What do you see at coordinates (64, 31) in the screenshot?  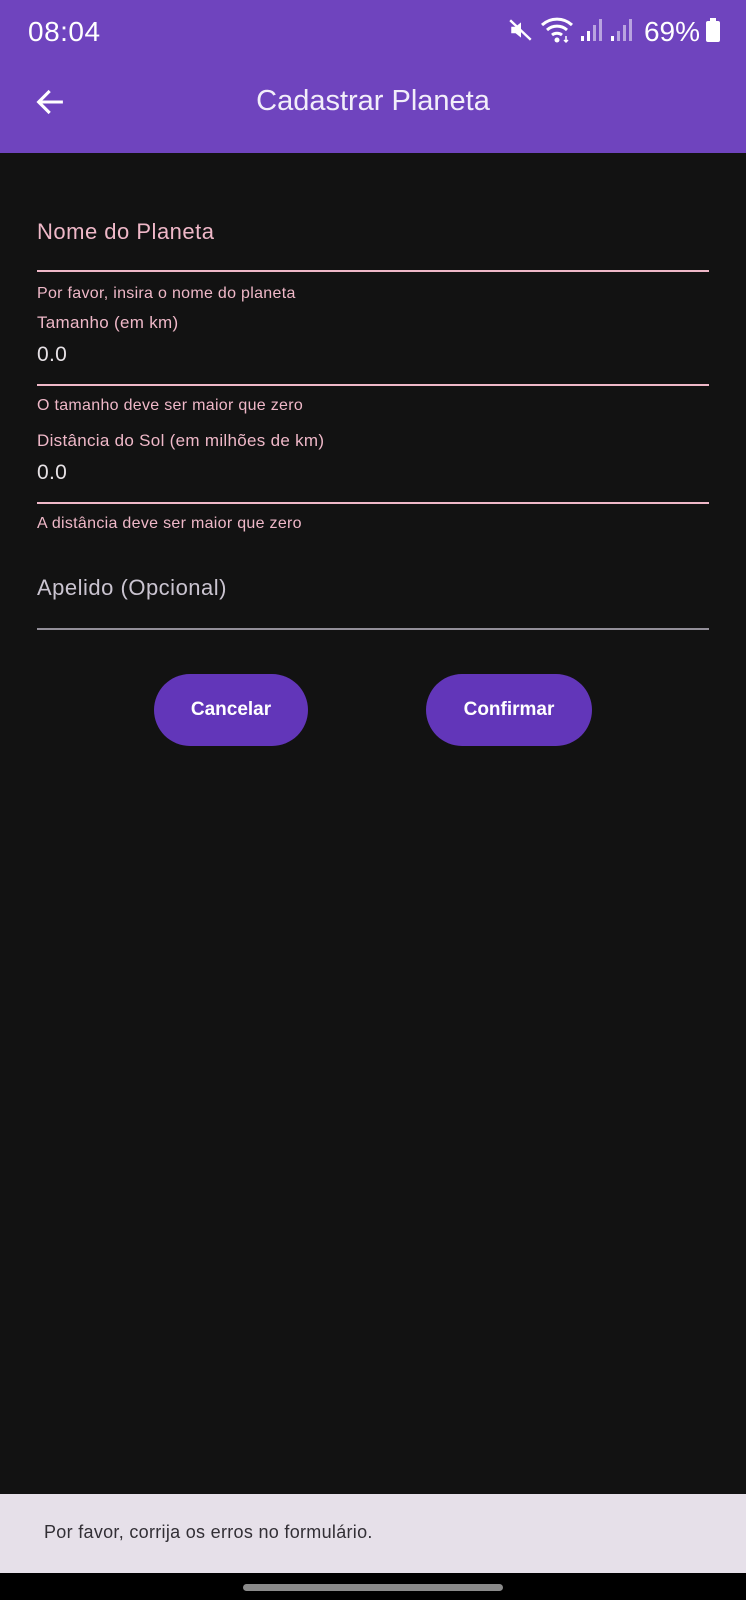 I see `status-time: 08:04` at bounding box center [64, 31].